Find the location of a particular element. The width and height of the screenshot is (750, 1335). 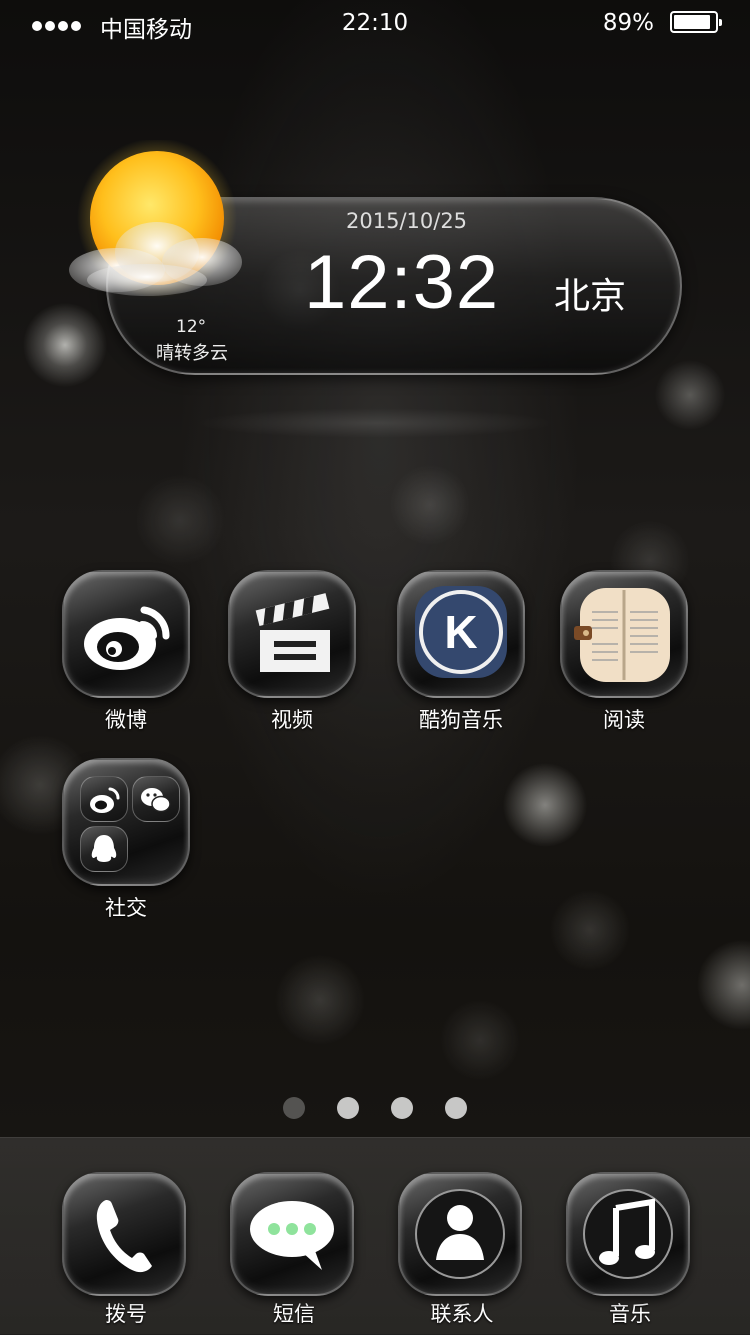

dock-label: 音乐 is located at coordinates (630, 1314).